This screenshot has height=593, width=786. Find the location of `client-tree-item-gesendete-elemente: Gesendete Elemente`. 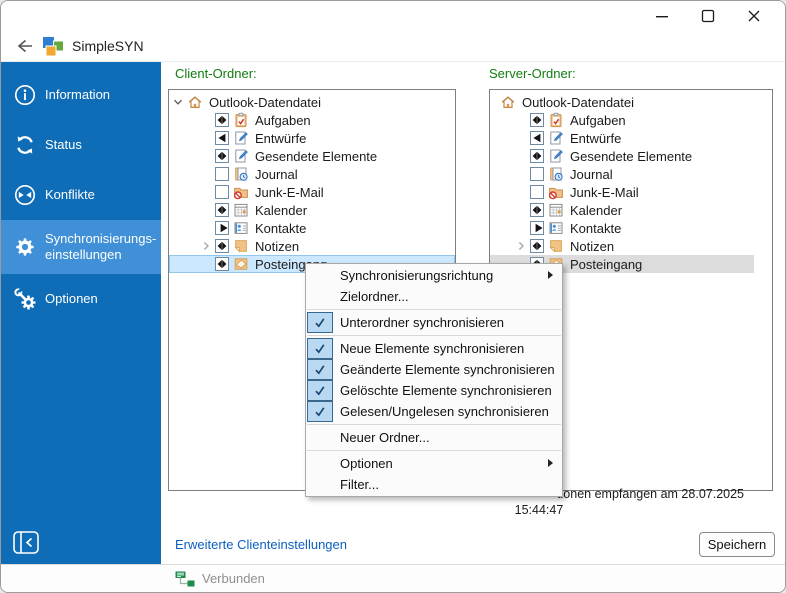

client-tree-item-gesendete-elemente: Gesendete Elemente is located at coordinates (312, 156).